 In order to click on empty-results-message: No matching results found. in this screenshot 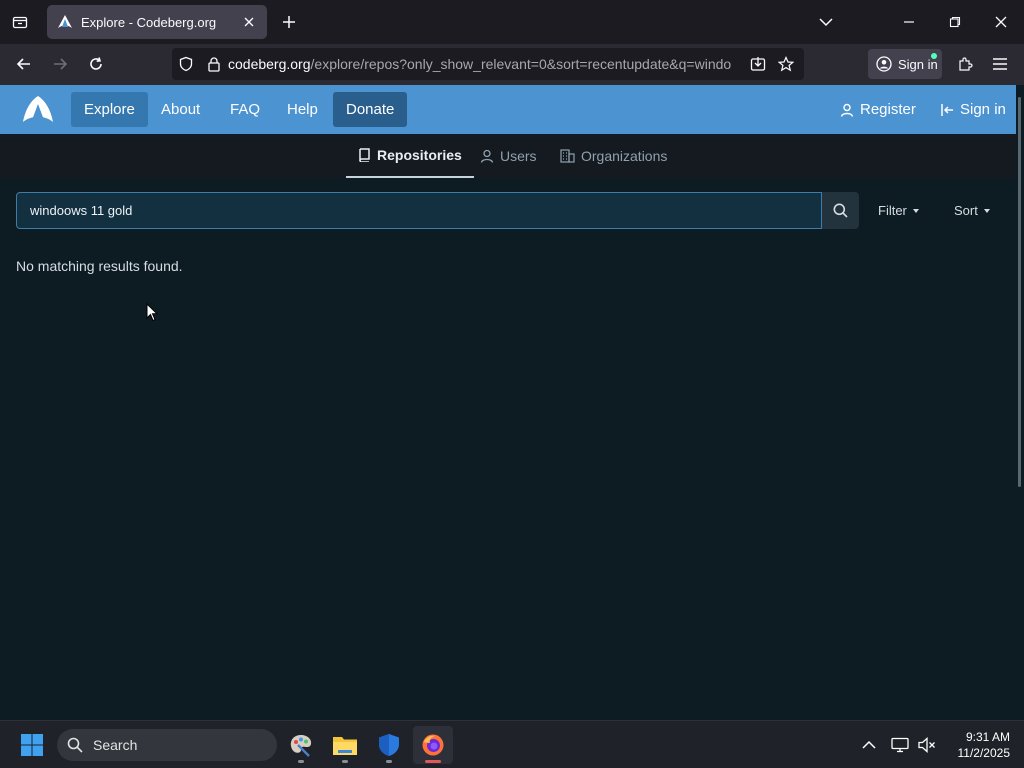, I will do `click(99, 266)`.